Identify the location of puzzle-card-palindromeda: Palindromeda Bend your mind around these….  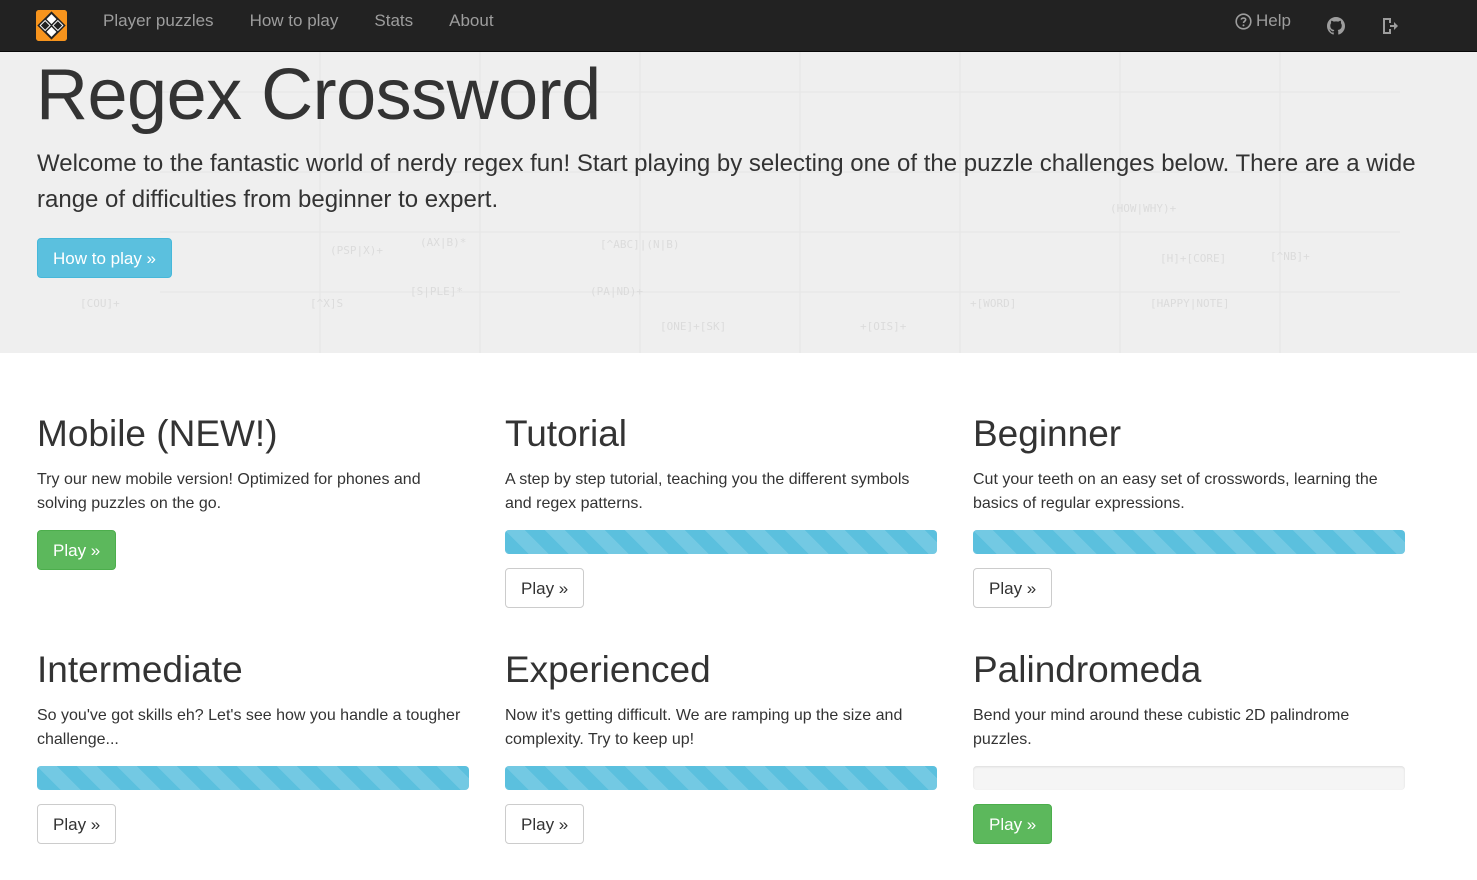
(1189, 747).